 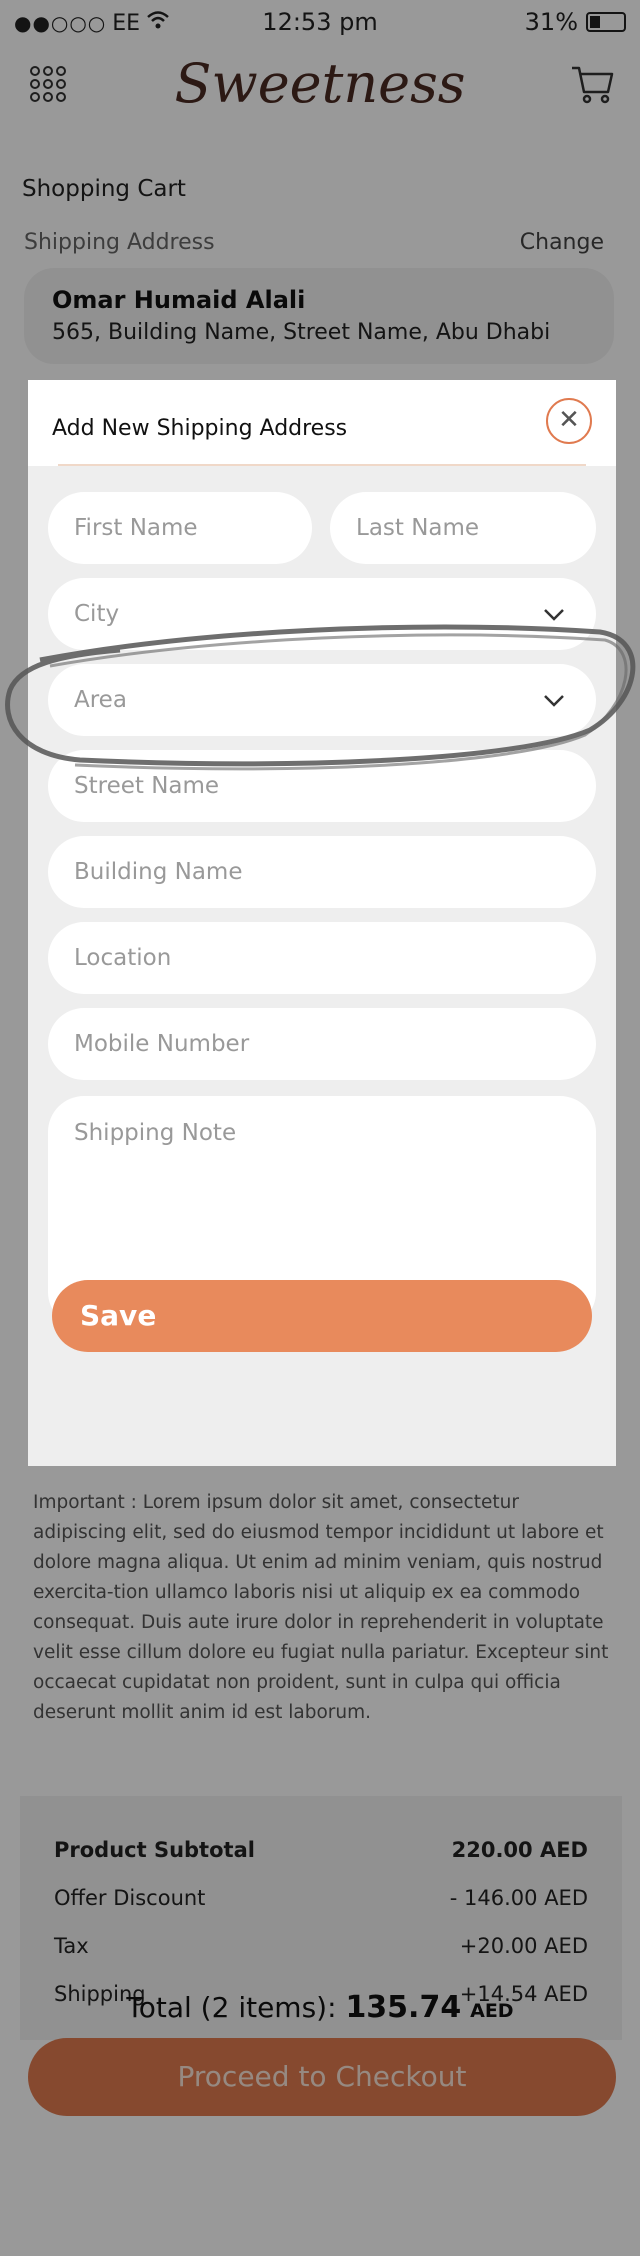 What do you see at coordinates (322, 786) in the screenshot?
I see `street-name-input: Street Name` at bounding box center [322, 786].